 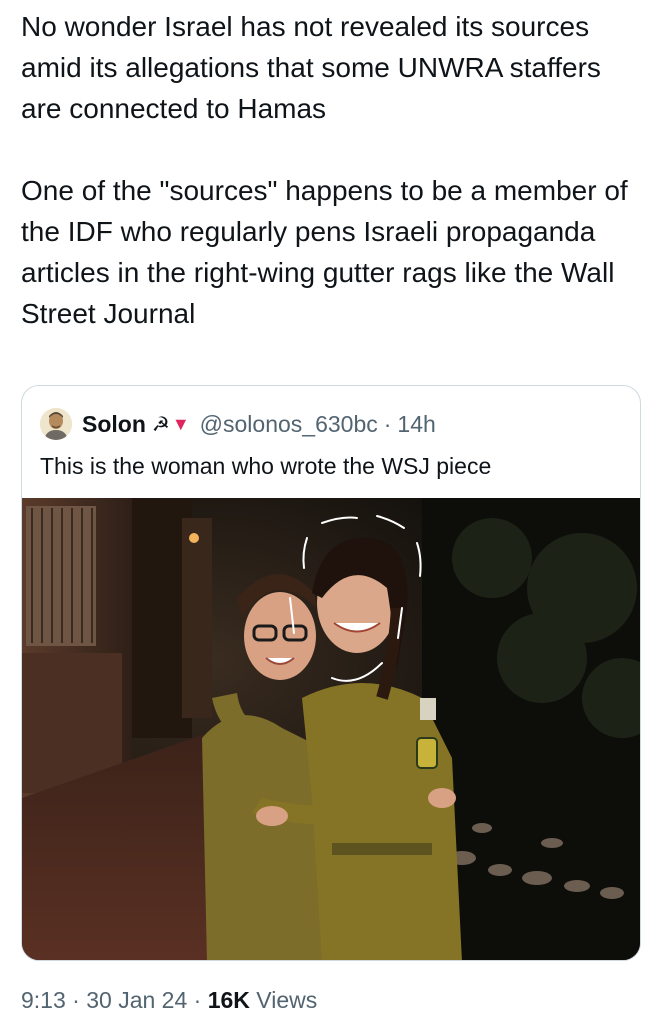 I want to click on post-date: 30 Jan 24, so click(x=136, y=1000).